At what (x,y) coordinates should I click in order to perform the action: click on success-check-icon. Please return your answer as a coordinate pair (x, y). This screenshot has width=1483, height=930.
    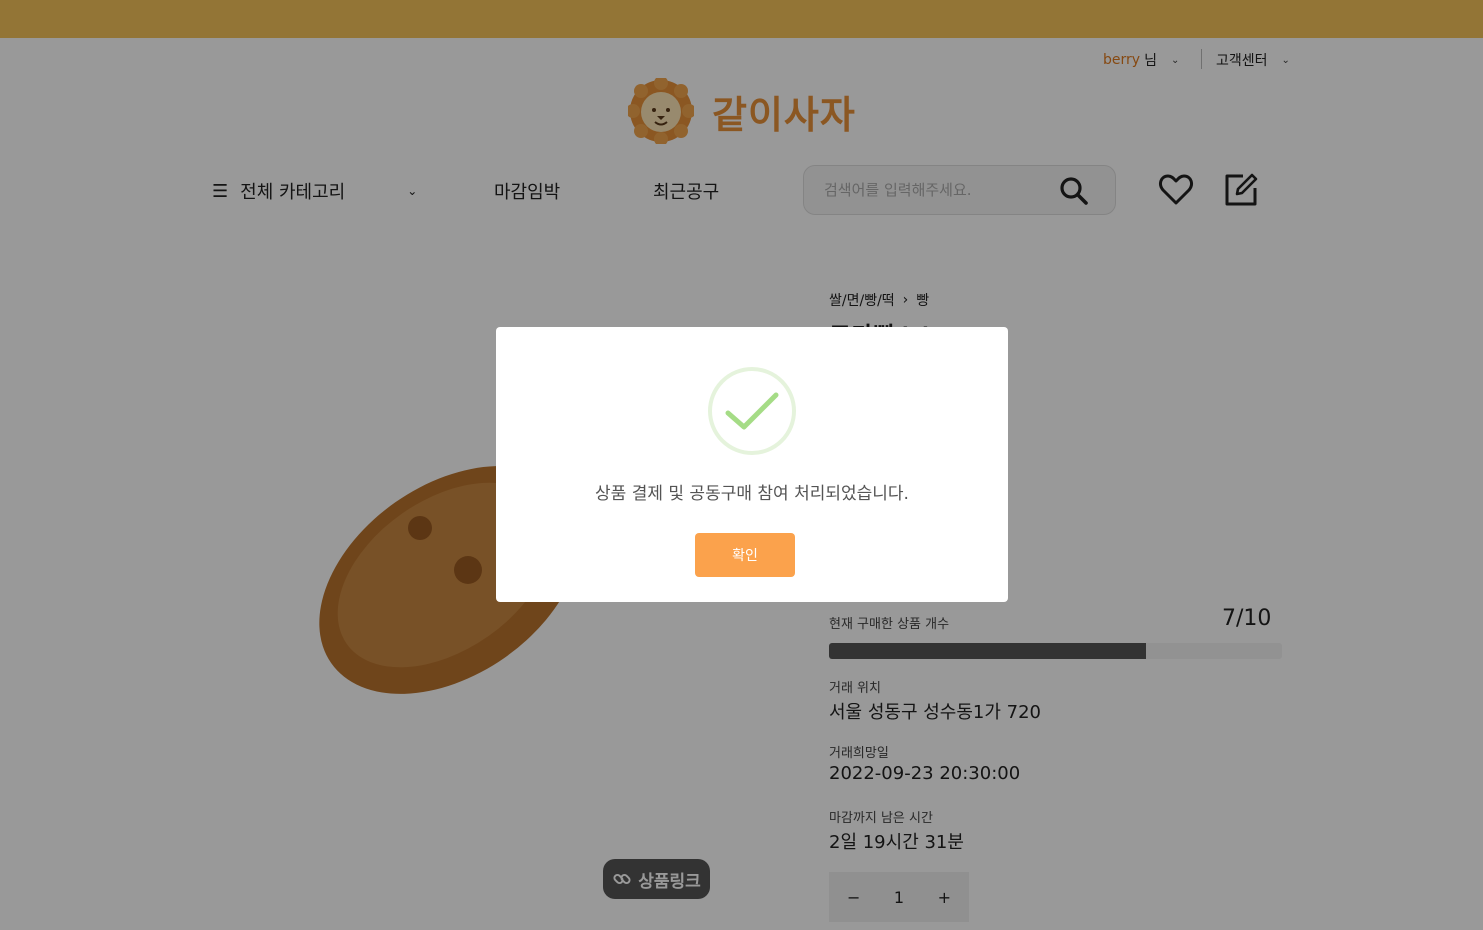
    Looking at the image, I should click on (752, 413).